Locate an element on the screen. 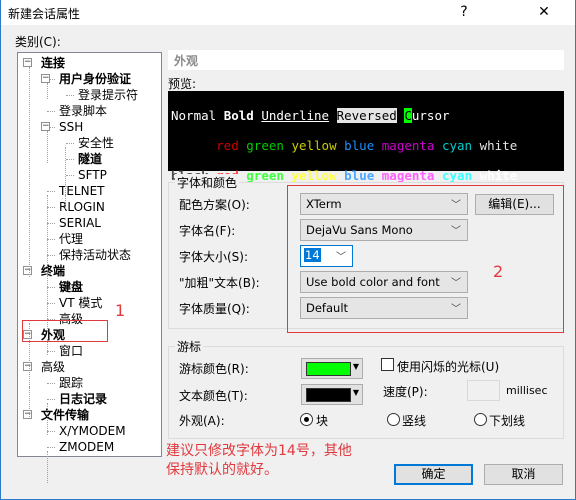 Image resolution: width=576 pixels, height=500 pixels. shape-vline-label: 竖线 is located at coordinates (414, 421).